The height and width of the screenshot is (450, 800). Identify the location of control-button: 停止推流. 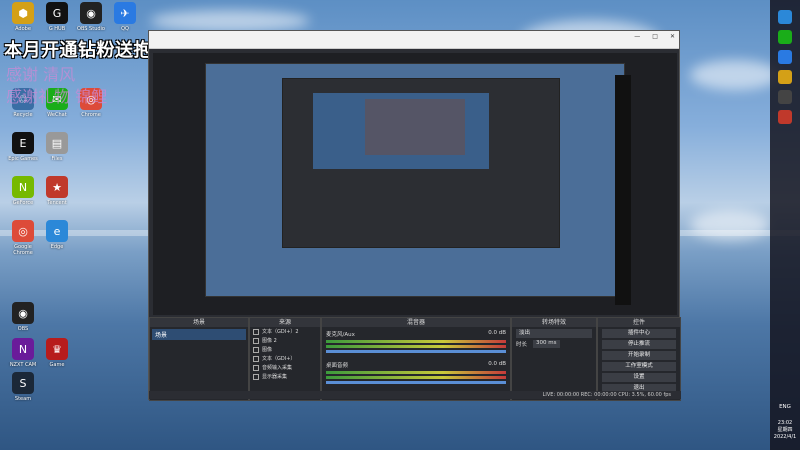
(639, 344).